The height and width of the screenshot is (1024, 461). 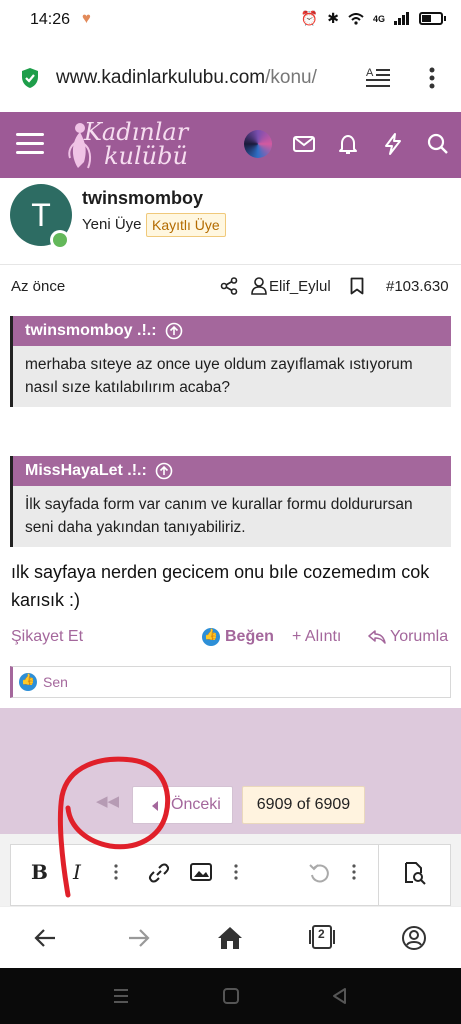 I want to click on reply-button: Yorumla, so click(x=408, y=637).